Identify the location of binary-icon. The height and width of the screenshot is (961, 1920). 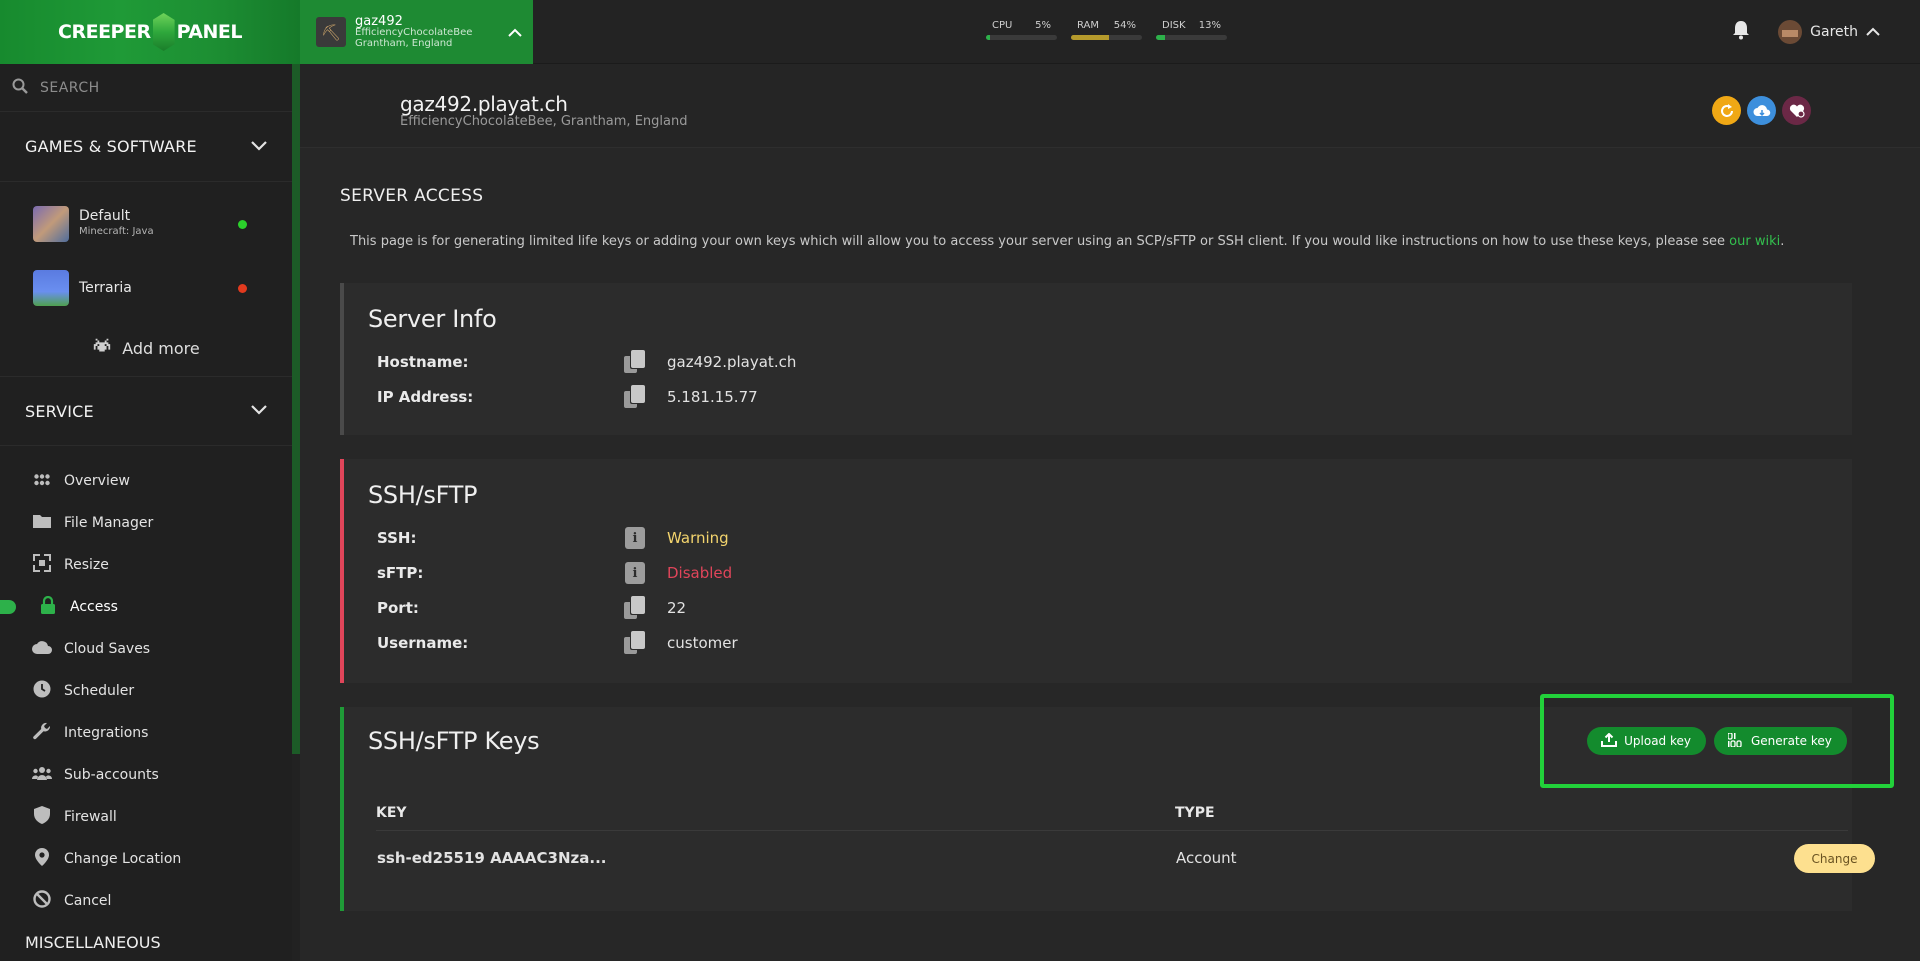
(1735, 740).